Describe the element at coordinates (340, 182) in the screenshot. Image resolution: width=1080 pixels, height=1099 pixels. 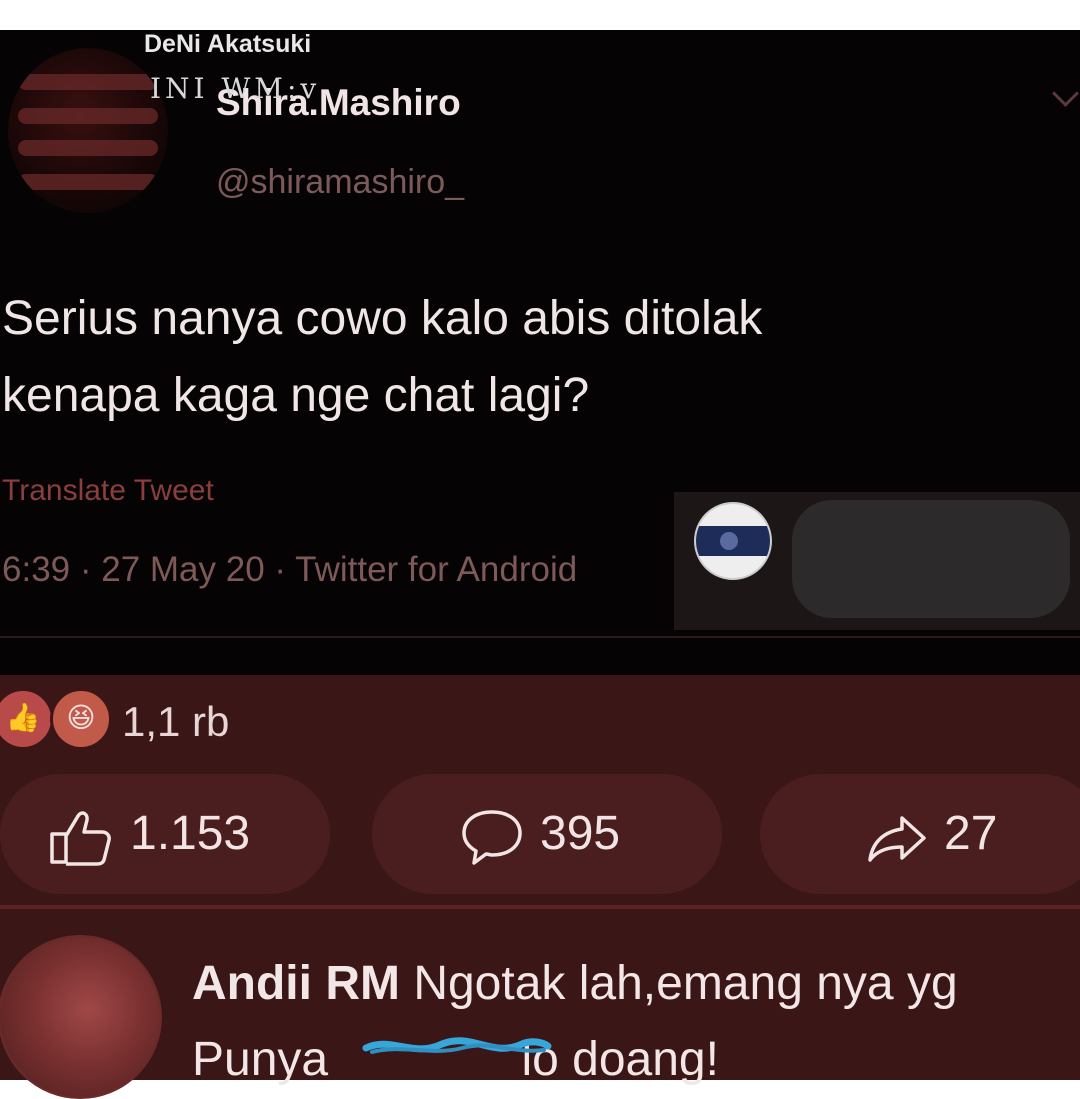
I see `tweet-author-handle: @shiramashiro_` at that location.